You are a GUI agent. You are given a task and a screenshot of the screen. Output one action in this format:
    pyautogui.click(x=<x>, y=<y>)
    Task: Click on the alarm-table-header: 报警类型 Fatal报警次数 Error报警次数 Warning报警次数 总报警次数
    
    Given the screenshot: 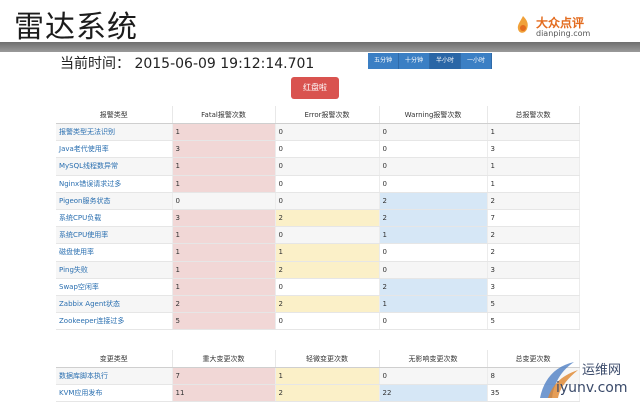 What is the action you would take?
    pyautogui.click(x=318, y=115)
    